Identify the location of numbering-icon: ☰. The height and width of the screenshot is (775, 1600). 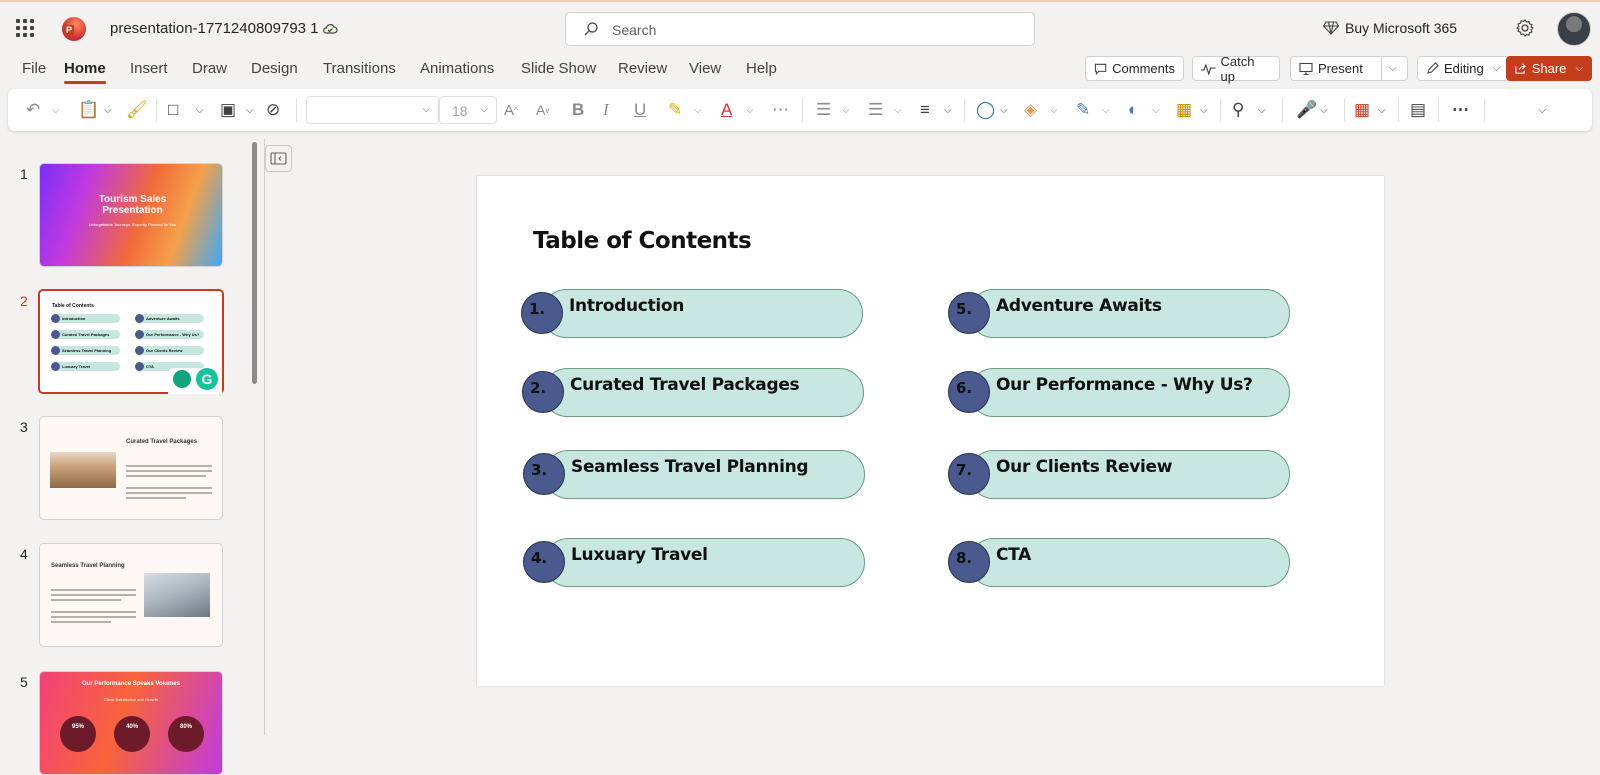
(875, 110).